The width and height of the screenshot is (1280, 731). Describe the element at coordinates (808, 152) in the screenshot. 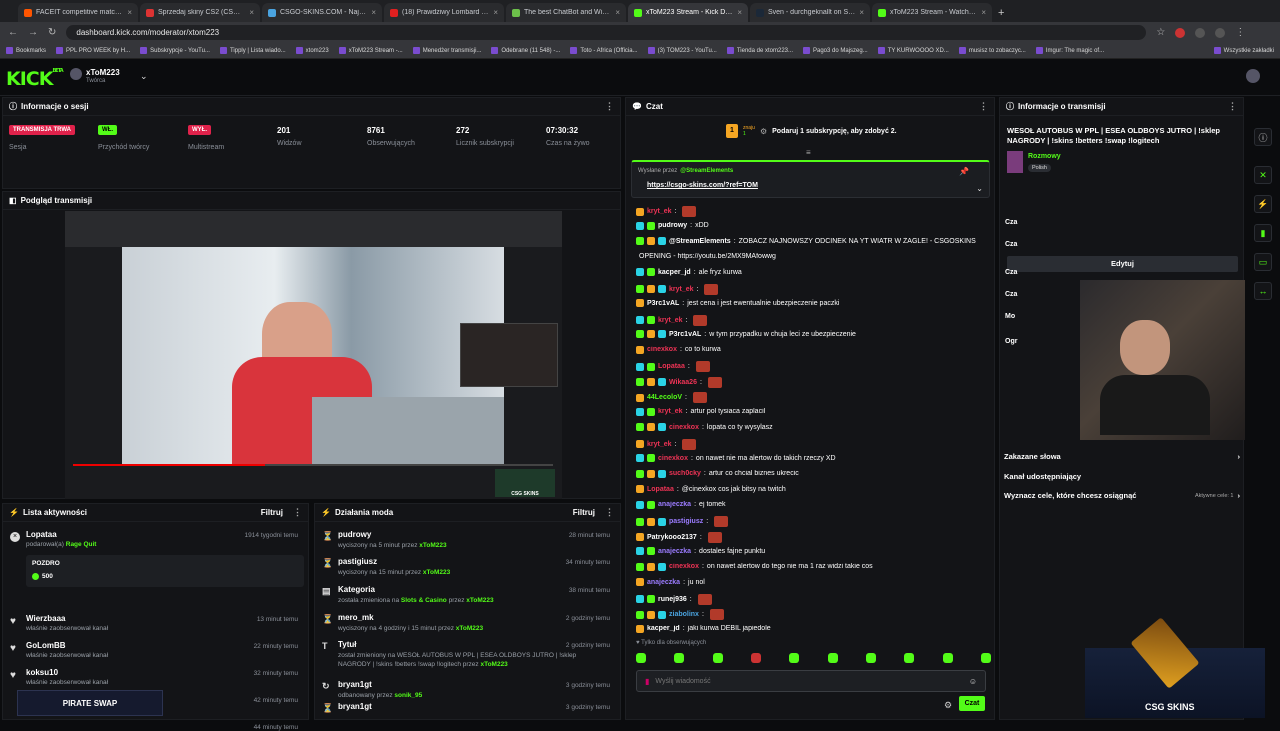

I see `collapse-icon: ≡` at that location.